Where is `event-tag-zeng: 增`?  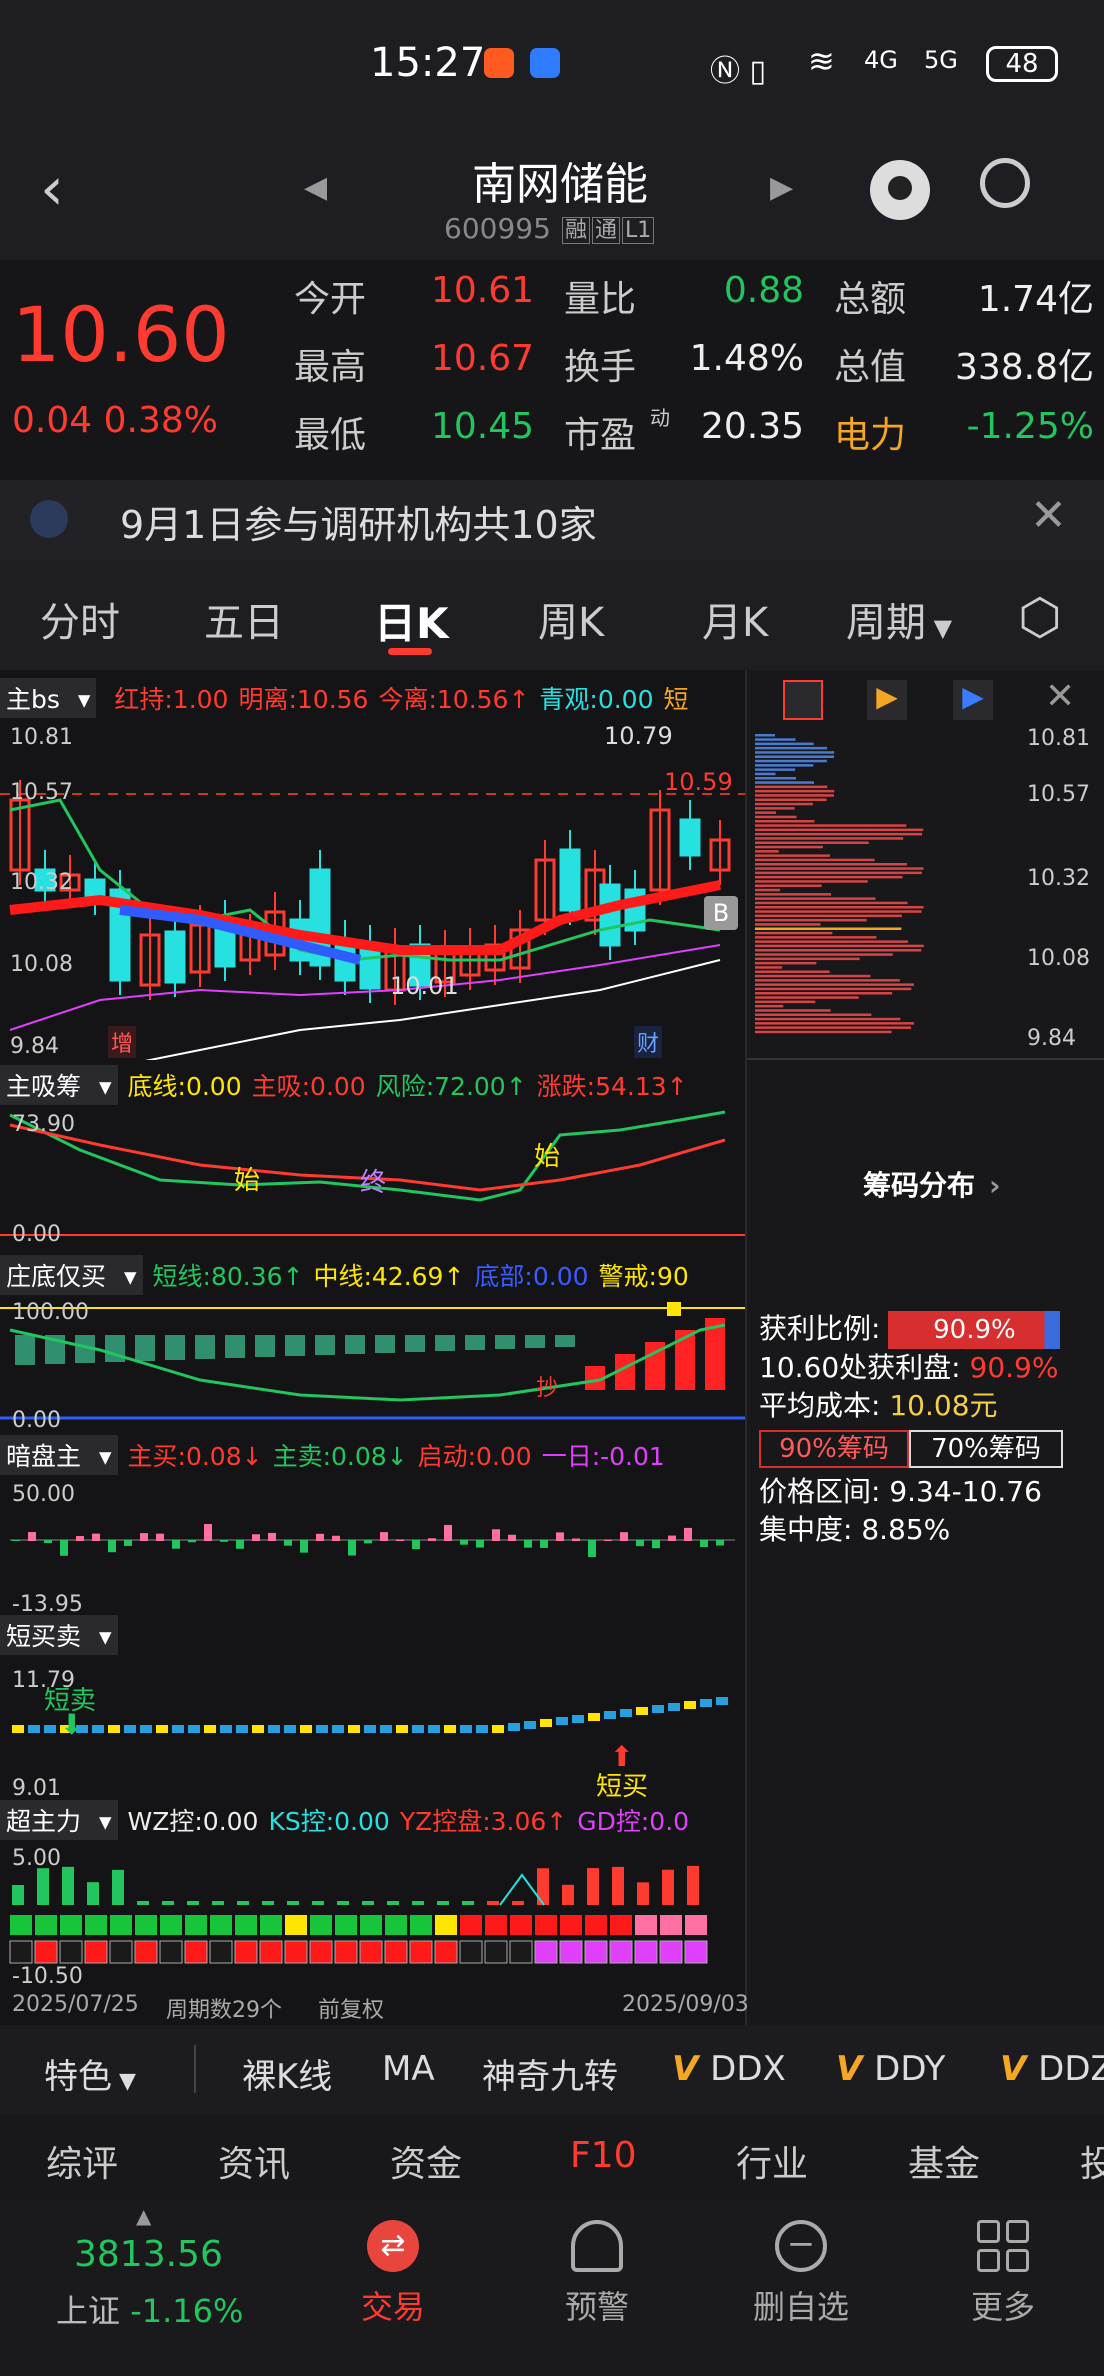
event-tag-zeng: 增 is located at coordinates (122, 1042).